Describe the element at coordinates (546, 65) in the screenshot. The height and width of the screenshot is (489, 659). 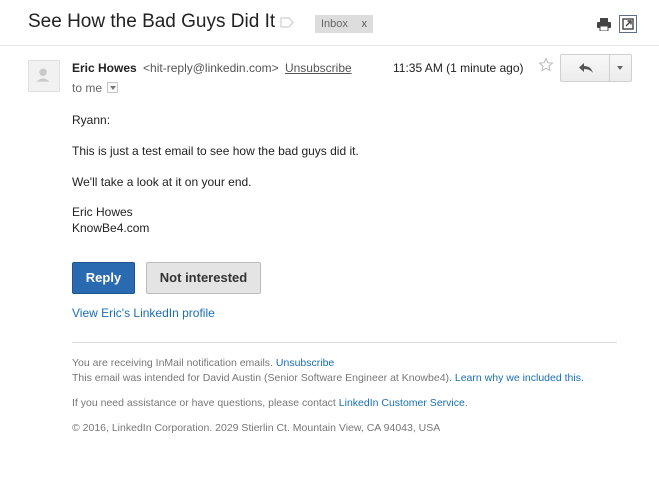
I see `star-icon` at that location.